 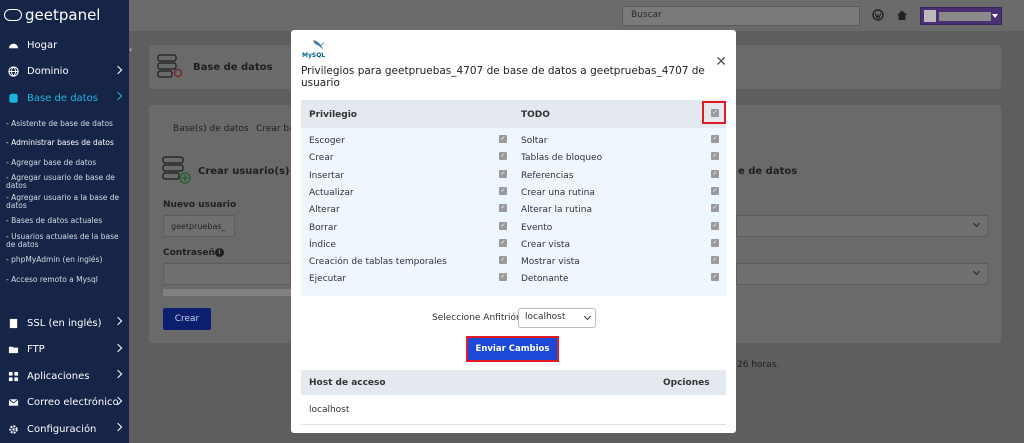 What do you see at coordinates (13, 98) in the screenshot?
I see `database-icon` at bounding box center [13, 98].